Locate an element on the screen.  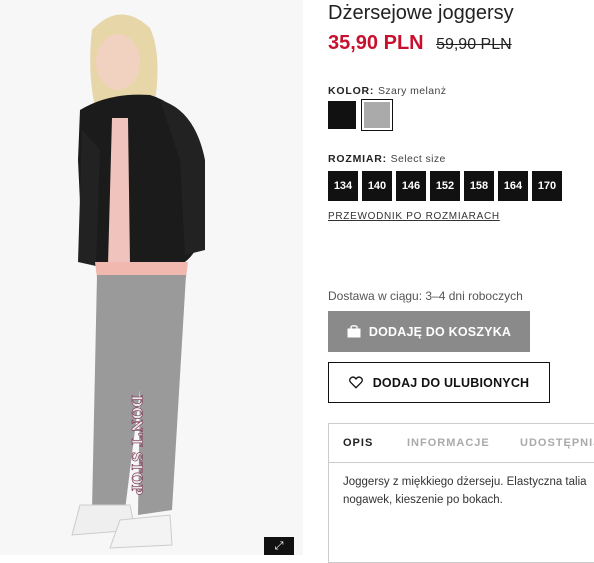
add-to-favorites-button: DODAJ DO ULUBIONYCH is located at coordinates (439, 382).